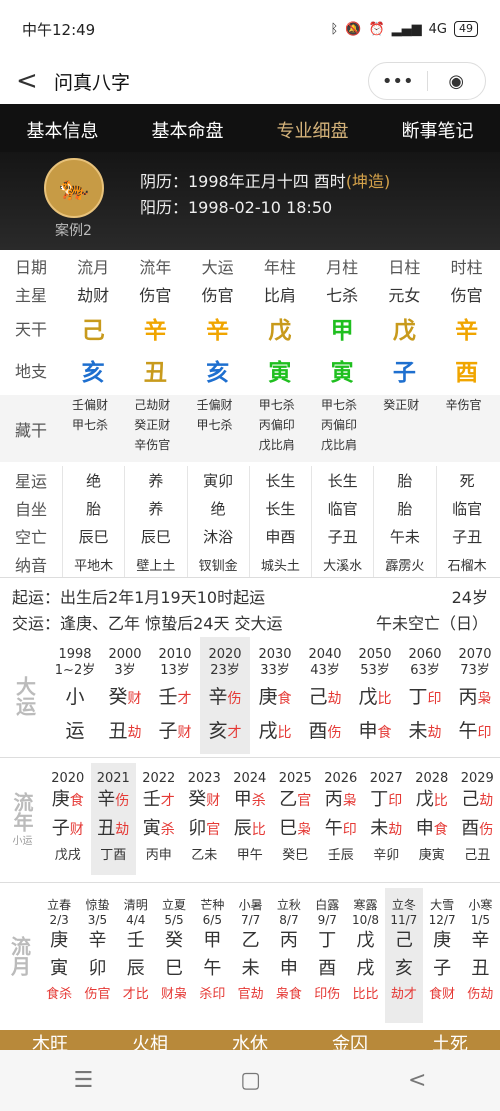 This screenshot has height=1111, width=500. I want to click on jieqi-date: 9/7, so click(327, 920).